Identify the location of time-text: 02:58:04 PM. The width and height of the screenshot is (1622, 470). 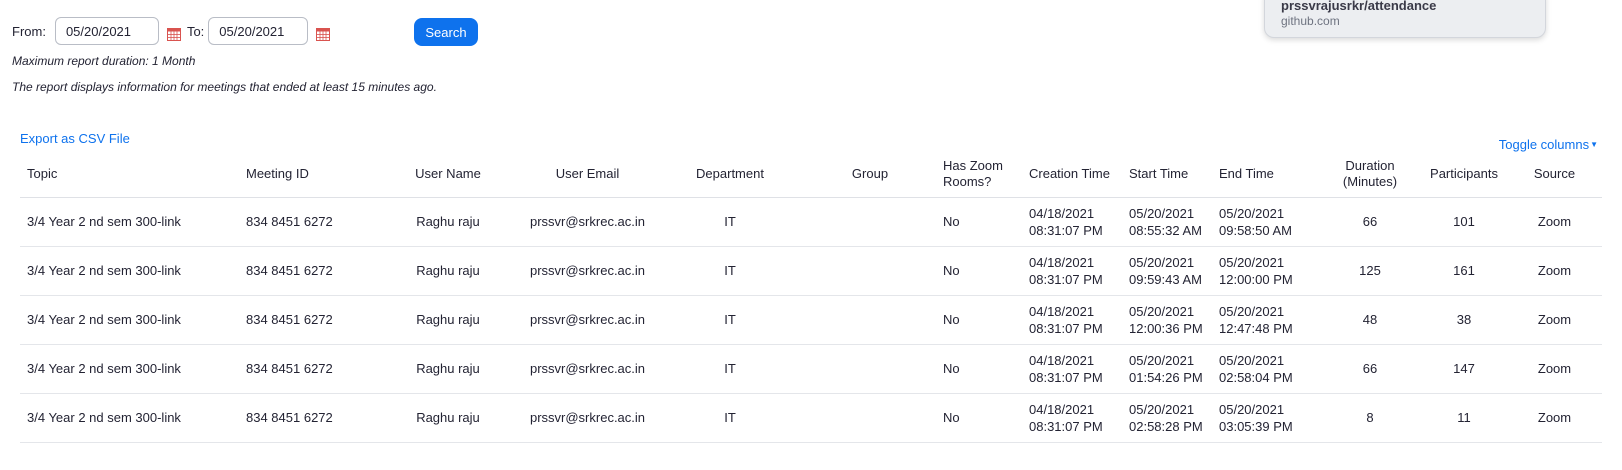
(1256, 377).